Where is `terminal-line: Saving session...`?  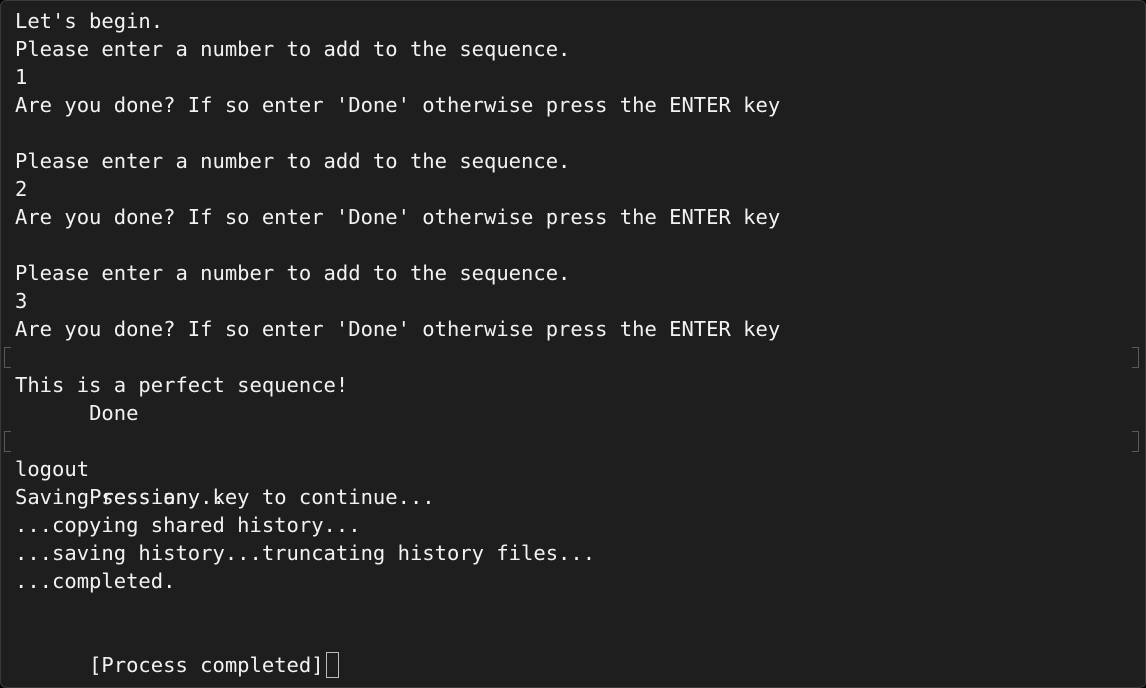 terminal-line: Saving session... is located at coordinates (120, 497).